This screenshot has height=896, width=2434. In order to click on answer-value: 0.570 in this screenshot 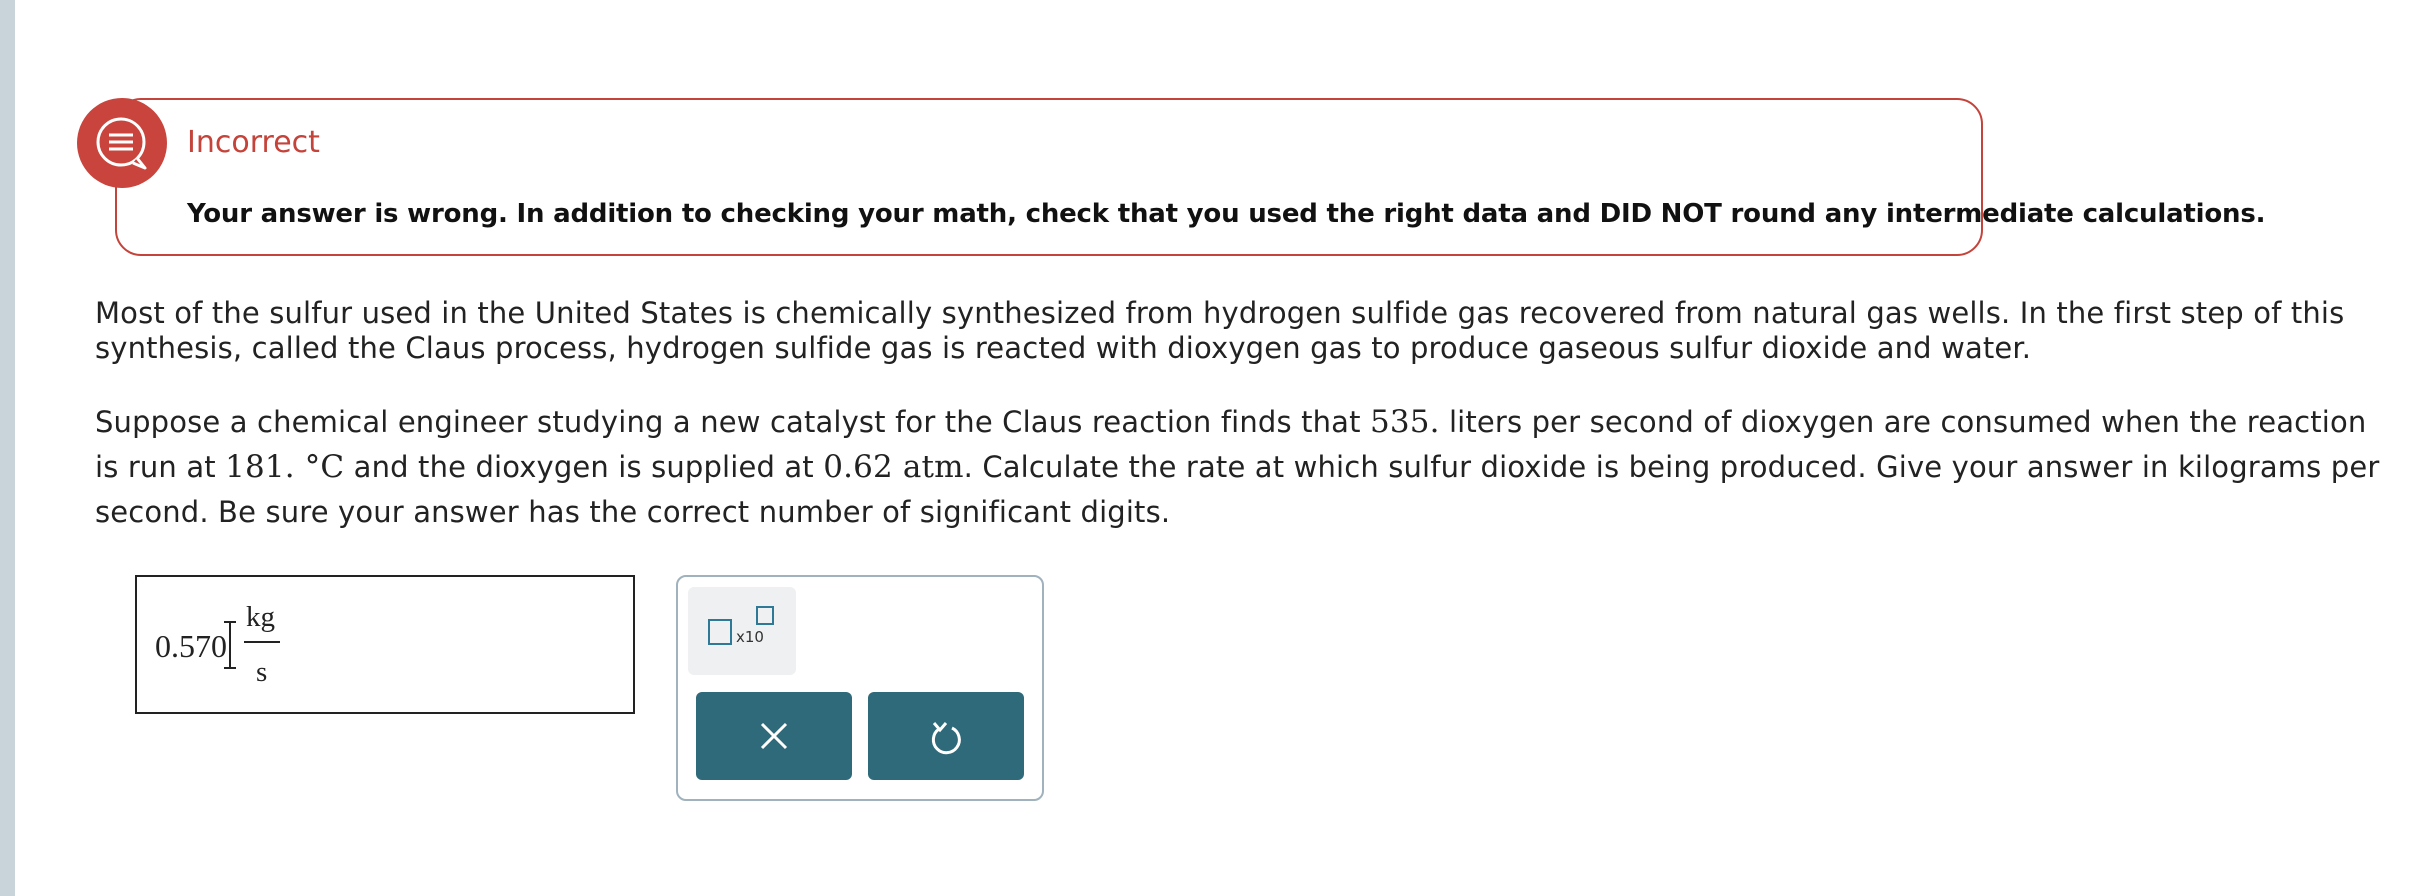, I will do `click(191, 646)`.